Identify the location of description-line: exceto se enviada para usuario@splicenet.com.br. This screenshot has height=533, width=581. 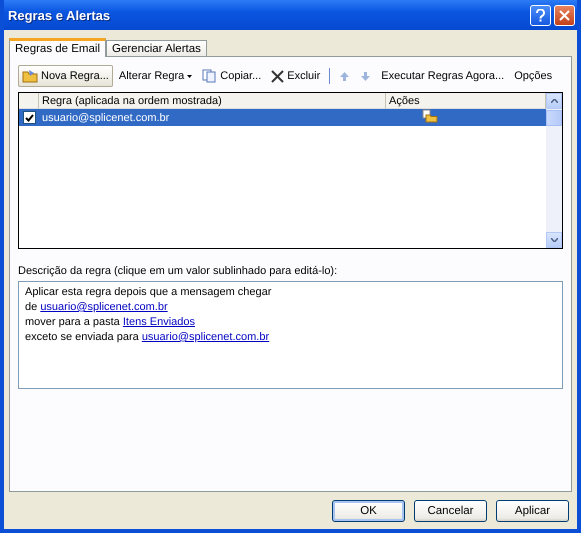
(147, 337).